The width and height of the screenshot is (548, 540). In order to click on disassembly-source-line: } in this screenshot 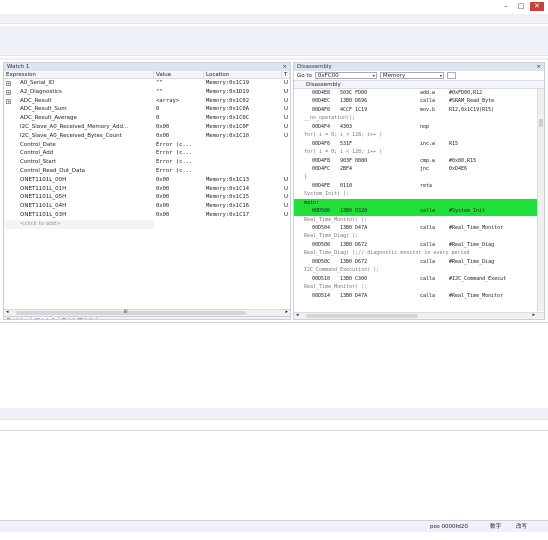, I will do `click(419, 177)`.